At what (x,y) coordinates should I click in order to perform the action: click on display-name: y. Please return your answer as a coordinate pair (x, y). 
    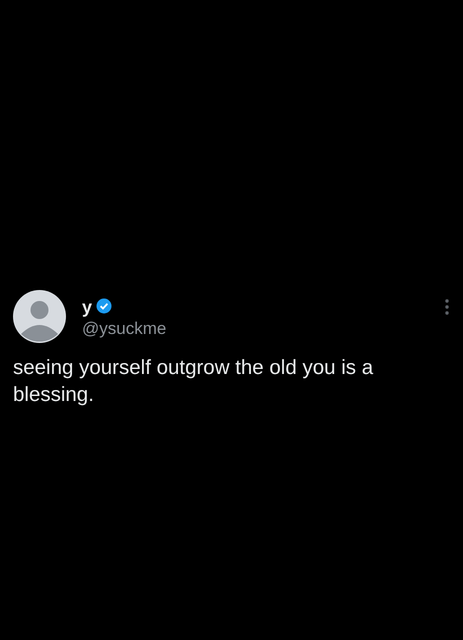
    Looking at the image, I should click on (87, 306).